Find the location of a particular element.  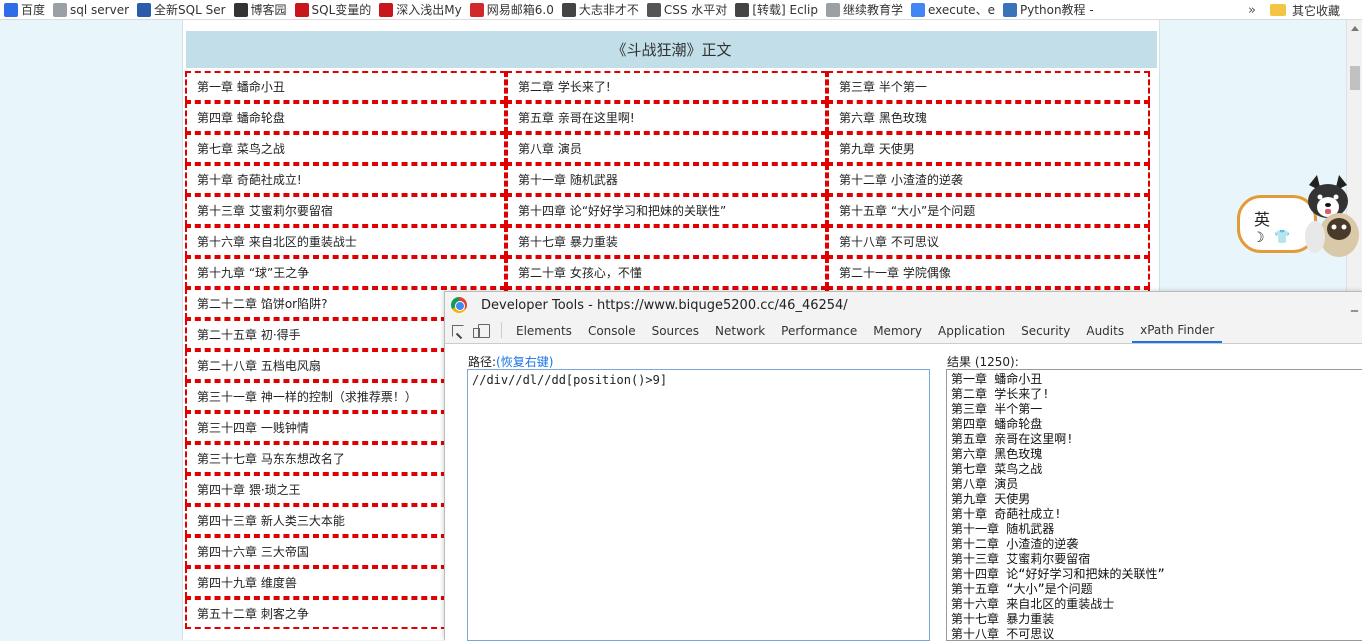

chapter-link: 第二十章 女孩心，不懂 is located at coordinates (666, 272).